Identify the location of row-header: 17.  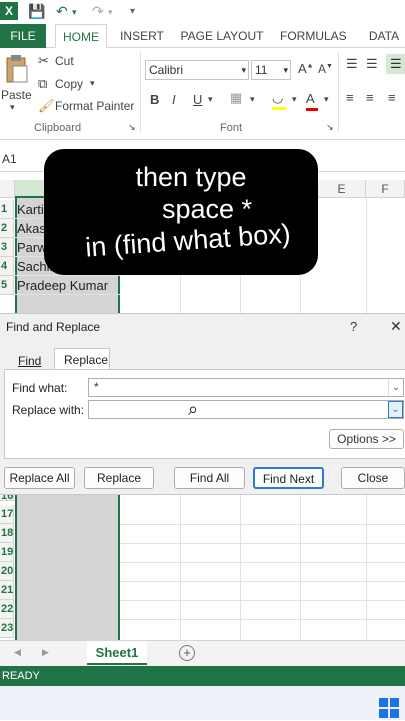
(7, 514).